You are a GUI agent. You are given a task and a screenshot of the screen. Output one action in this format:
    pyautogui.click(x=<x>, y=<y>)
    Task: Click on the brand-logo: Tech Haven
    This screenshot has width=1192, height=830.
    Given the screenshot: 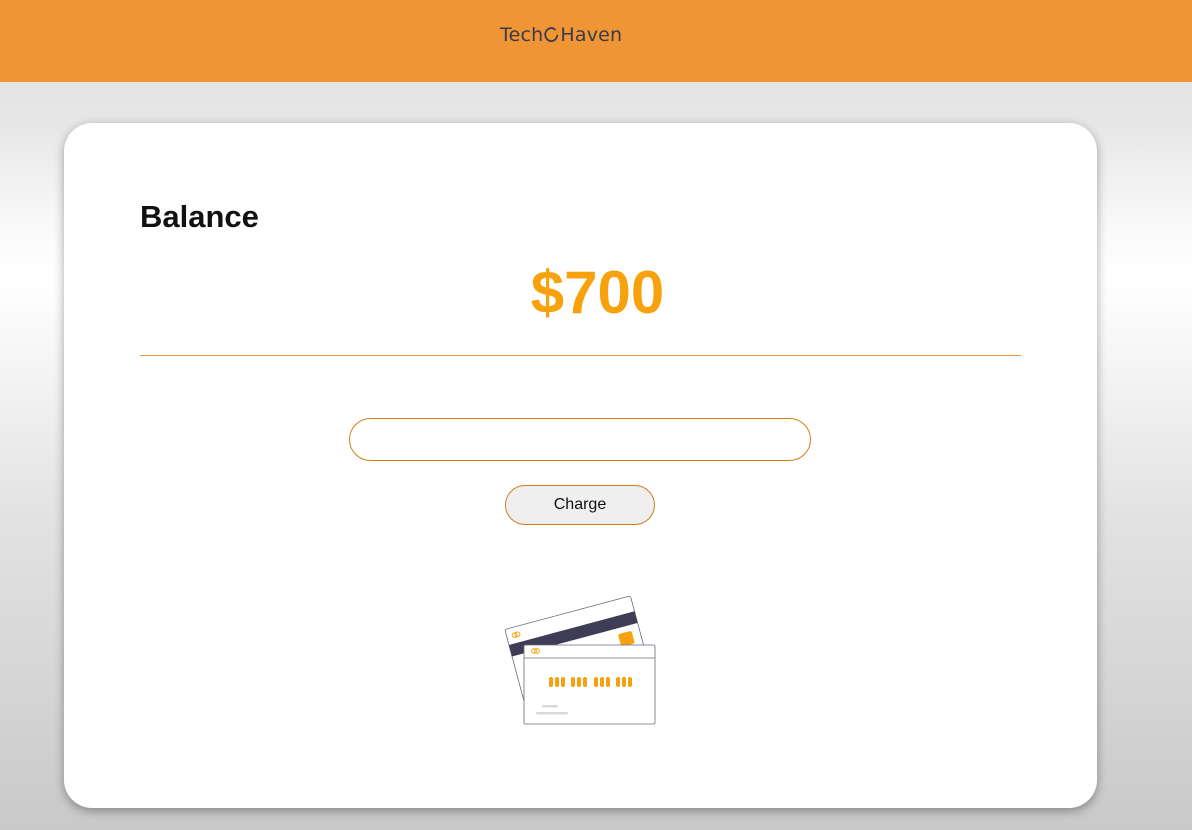 What is the action you would take?
    pyautogui.click(x=561, y=35)
    